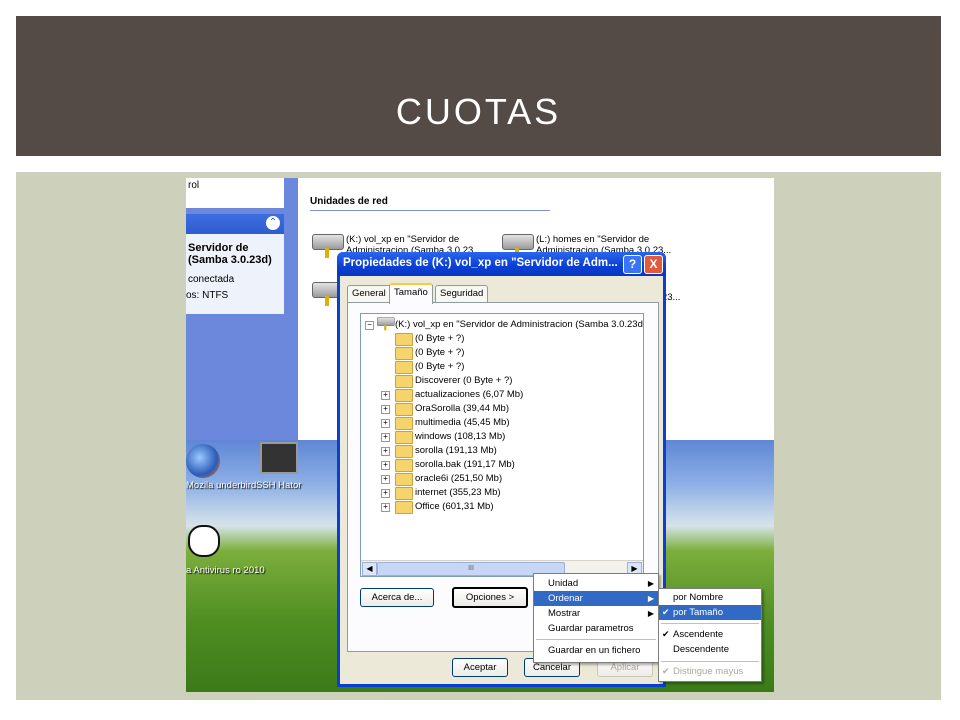  What do you see at coordinates (478, 111) in the screenshot?
I see `slide-title: CUOTAS` at bounding box center [478, 111].